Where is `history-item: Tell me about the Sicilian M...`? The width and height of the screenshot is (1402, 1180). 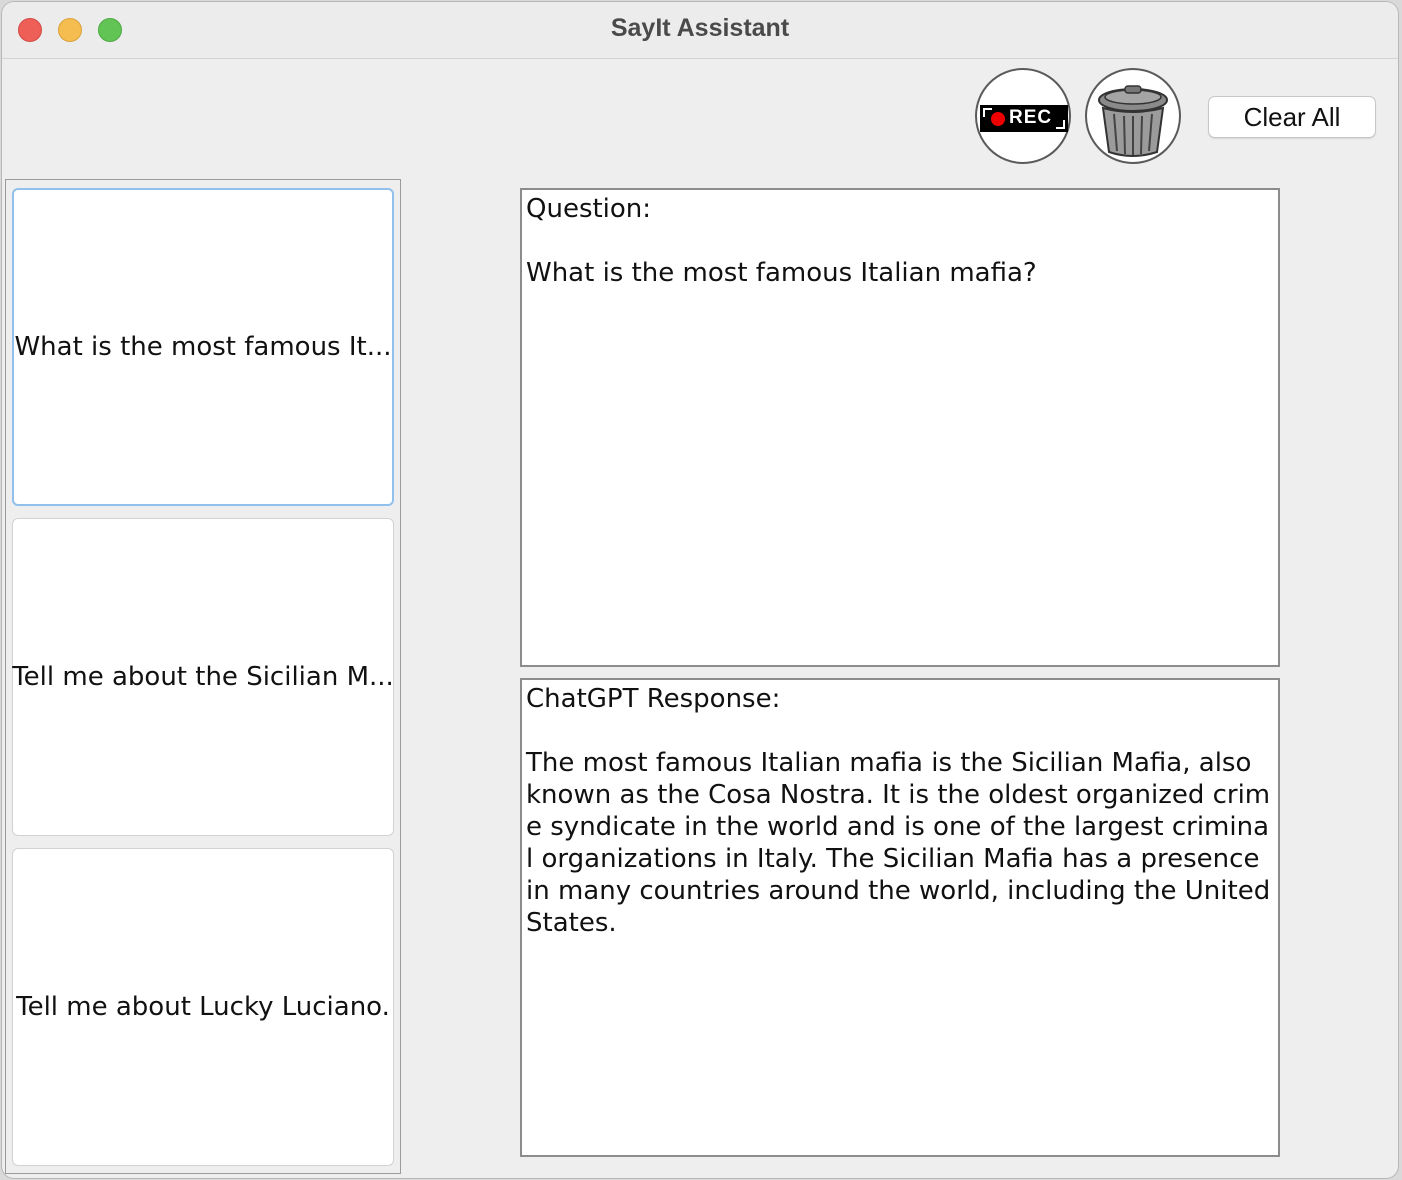
history-item: Tell me about the Sicilian M... is located at coordinates (203, 677).